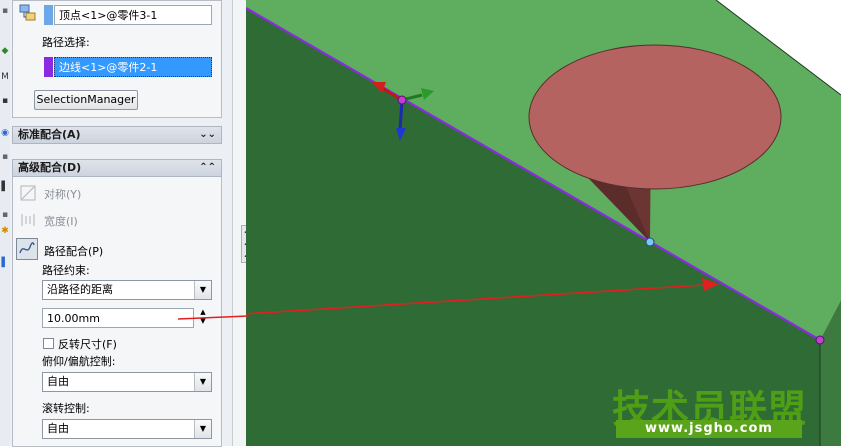  I want to click on cone-top-face, so click(655, 117).